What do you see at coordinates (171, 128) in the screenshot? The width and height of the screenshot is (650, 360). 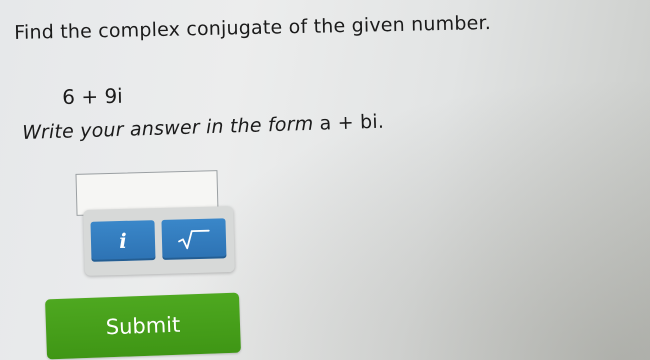 I see `instruction-lead: Write your answer in the form` at bounding box center [171, 128].